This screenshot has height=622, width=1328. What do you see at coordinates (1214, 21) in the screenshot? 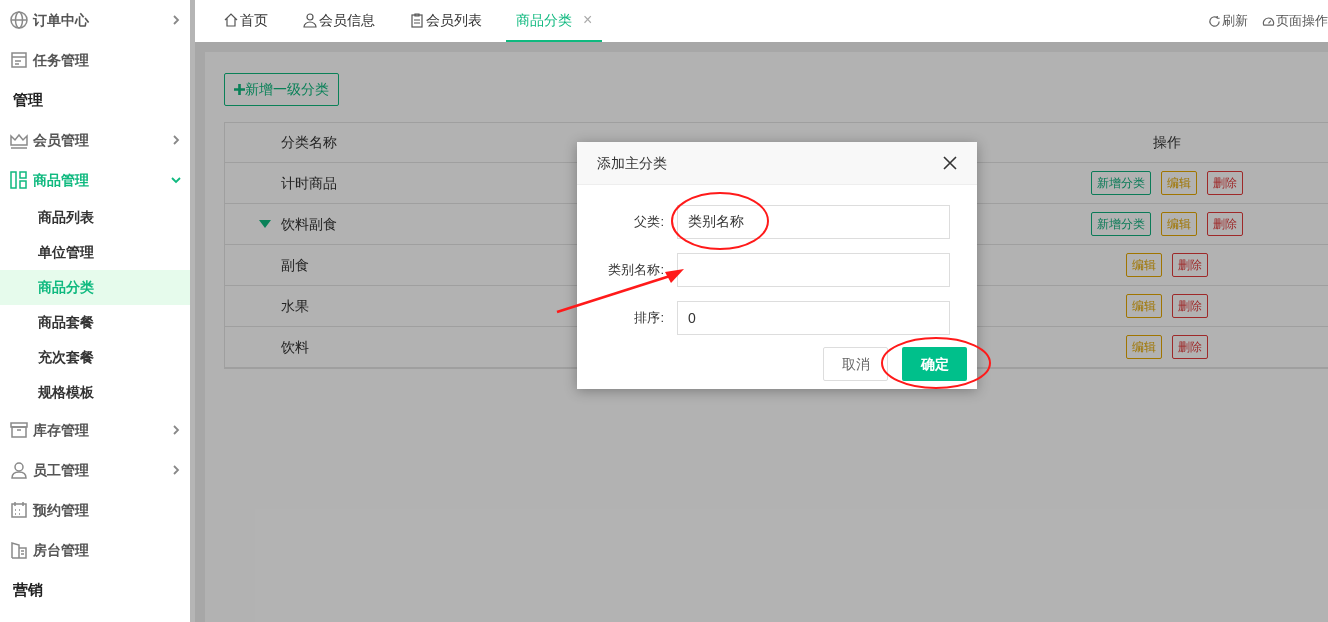
I see `refresh-icon` at bounding box center [1214, 21].